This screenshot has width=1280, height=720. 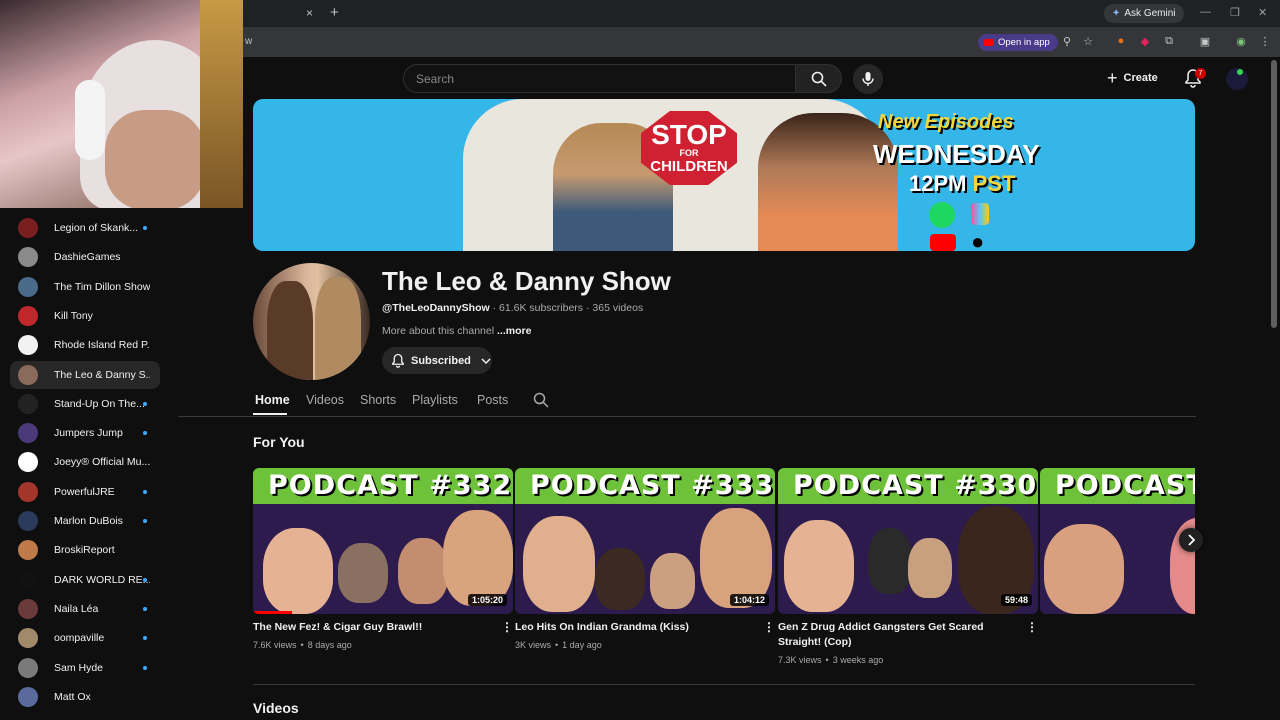 What do you see at coordinates (645, 541) in the screenshot?
I see `video-thumbnail: PODCAST #333 1:04:12` at bounding box center [645, 541].